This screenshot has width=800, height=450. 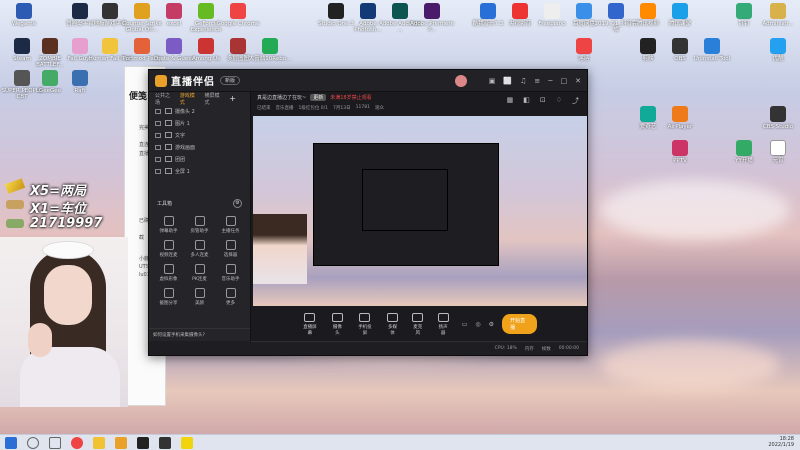 What do you see at coordinates (230, 249) in the screenshot?
I see `tool-selector: 选择器` at bounding box center [230, 249].